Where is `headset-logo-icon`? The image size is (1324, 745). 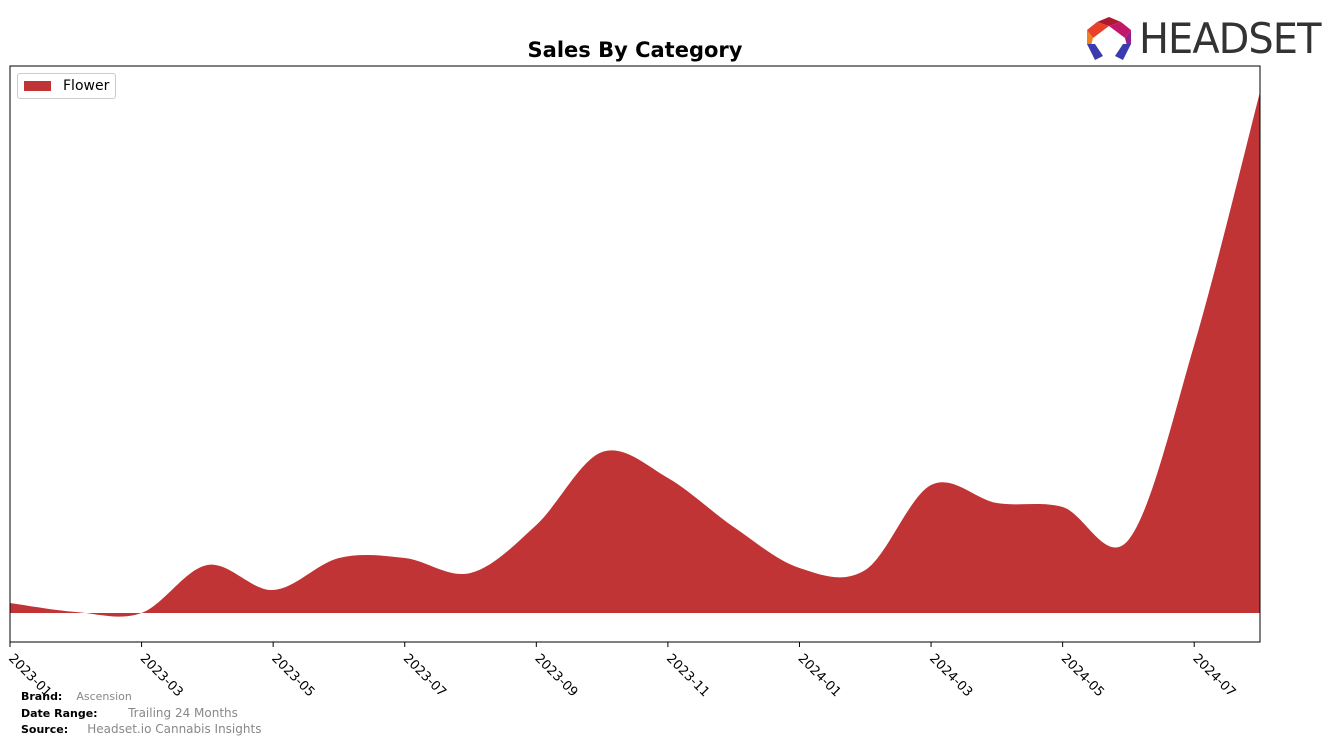 headset-logo-icon is located at coordinates (1109, 38).